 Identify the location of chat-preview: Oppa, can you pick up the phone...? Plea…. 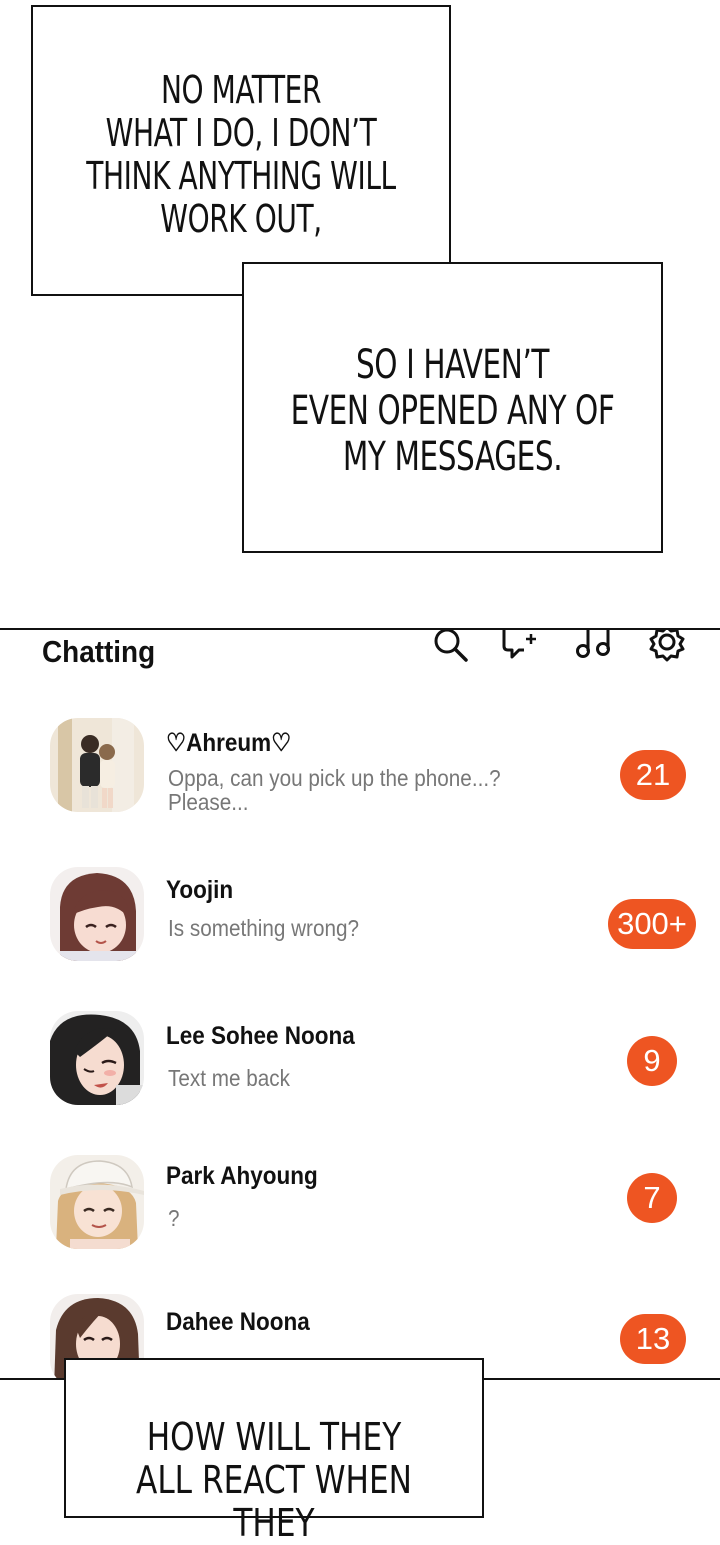
(334, 790).